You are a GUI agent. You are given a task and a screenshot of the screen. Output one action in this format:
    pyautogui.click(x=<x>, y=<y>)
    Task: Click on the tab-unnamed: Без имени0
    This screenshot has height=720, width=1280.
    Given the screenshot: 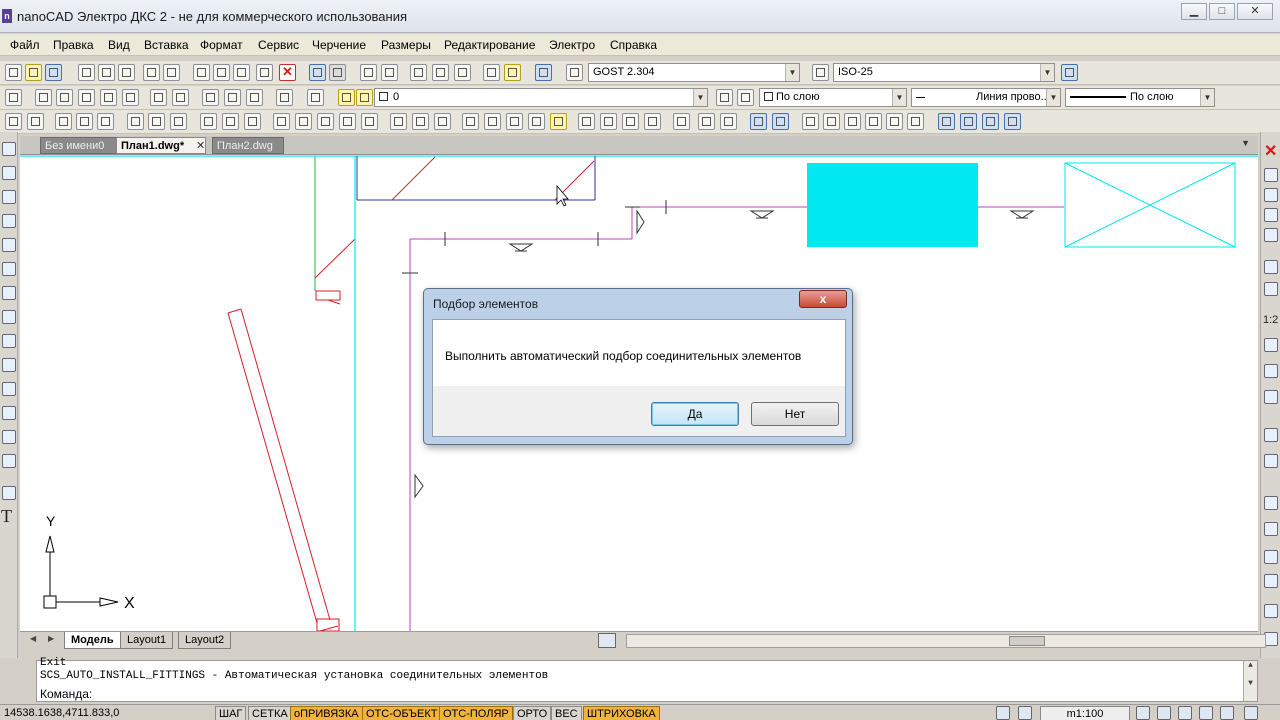 What is the action you would take?
    pyautogui.click(x=84, y=145)
    